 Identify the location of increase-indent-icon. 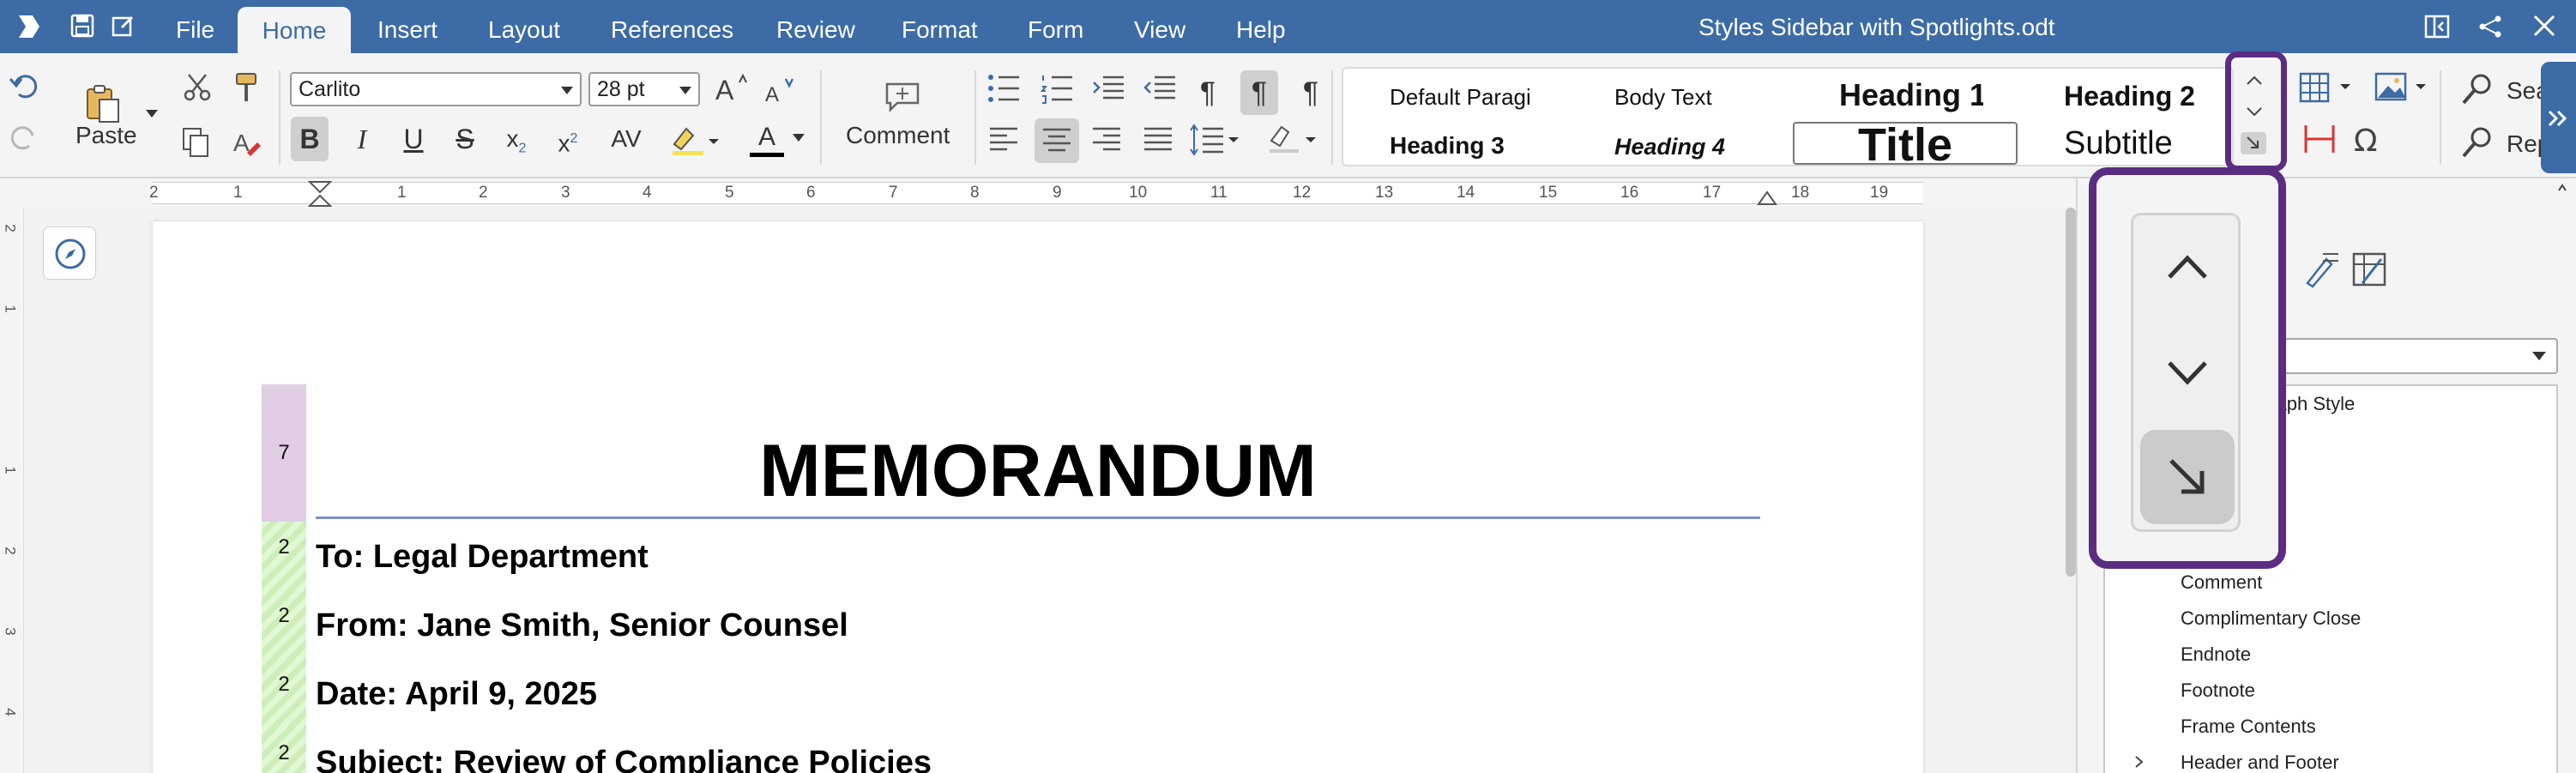
(1108, 88).